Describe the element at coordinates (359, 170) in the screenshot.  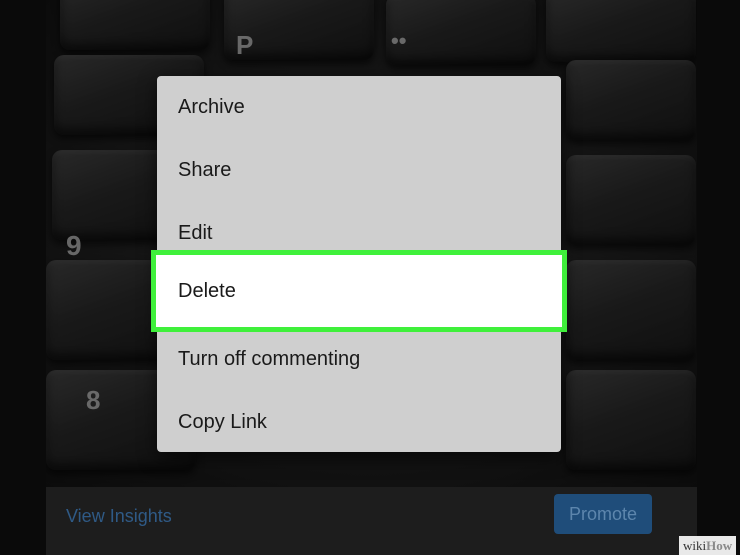
I see `menu-item-share: Share` at that location.